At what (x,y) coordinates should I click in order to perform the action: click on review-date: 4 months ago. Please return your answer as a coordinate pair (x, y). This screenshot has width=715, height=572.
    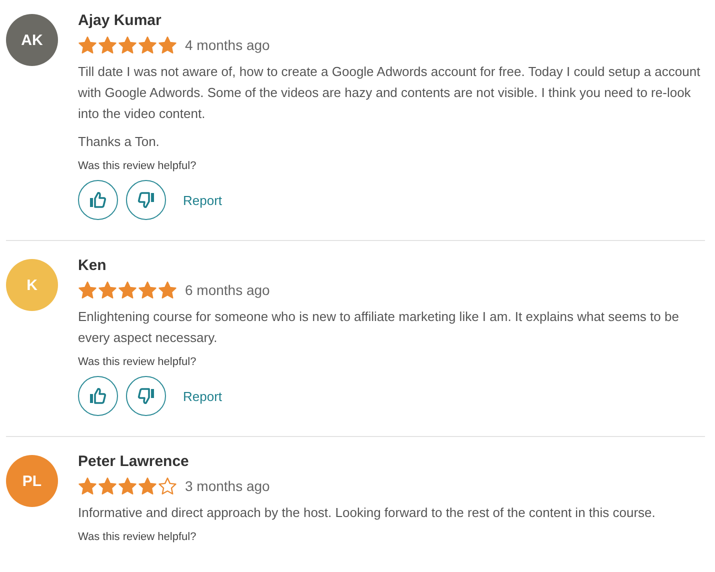
    Looking at the image, I should click on (227, 45).